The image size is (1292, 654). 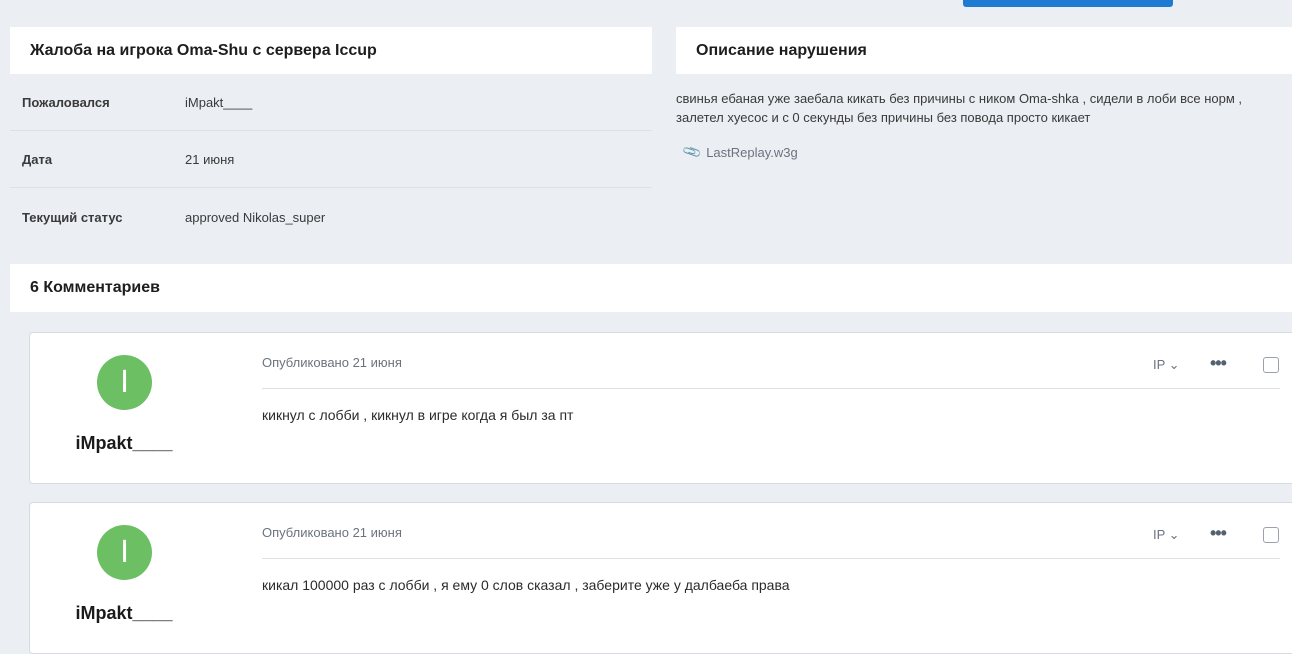 I want to click on paperclip-icon: 📎, so click(x=692, y=152).